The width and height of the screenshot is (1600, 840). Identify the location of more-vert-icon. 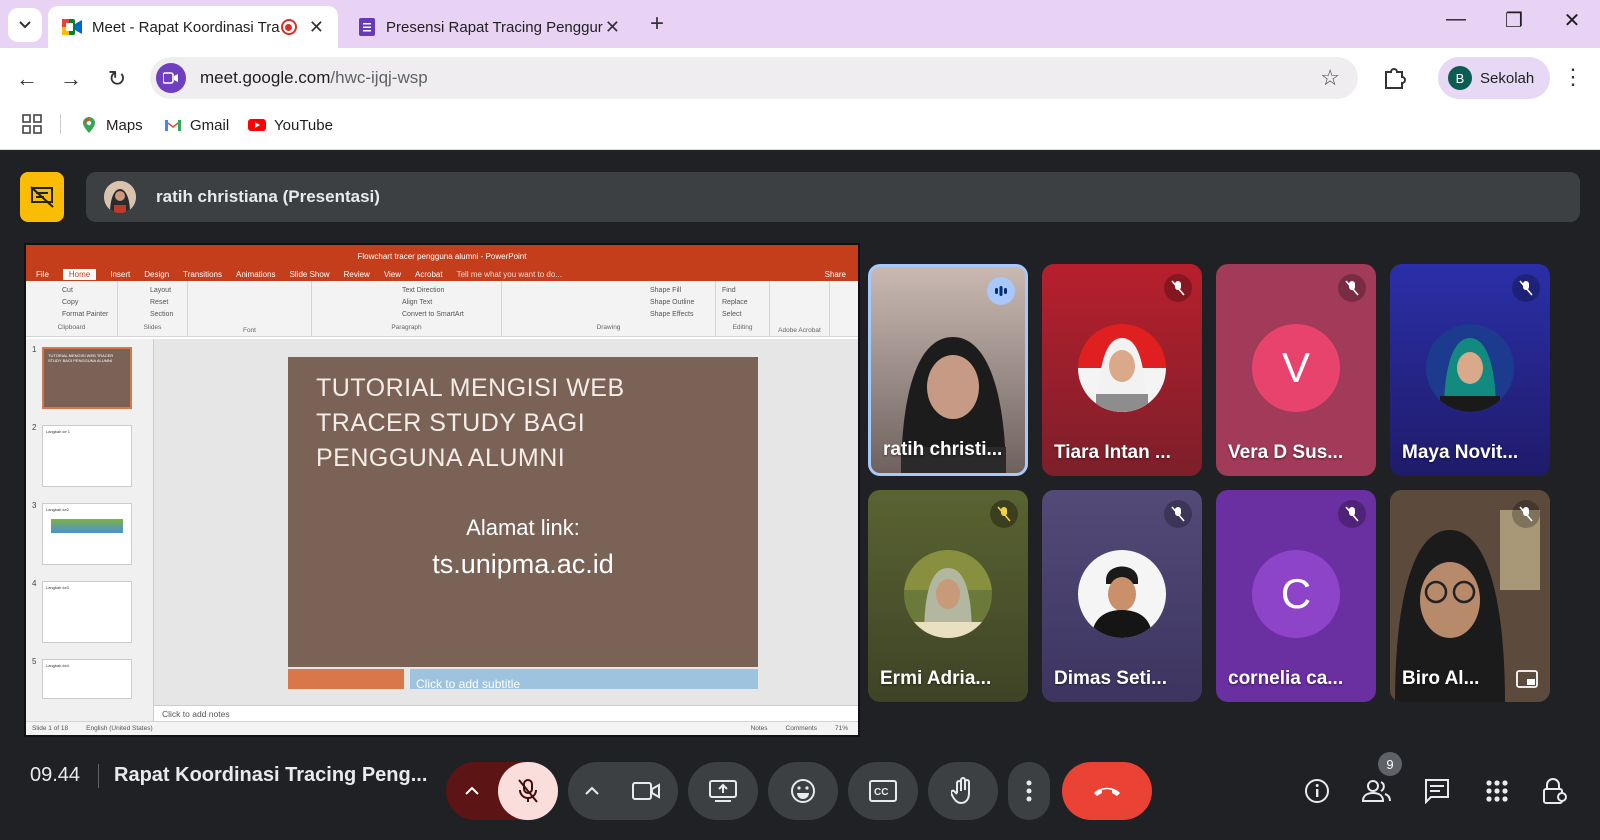
(1029, 791).